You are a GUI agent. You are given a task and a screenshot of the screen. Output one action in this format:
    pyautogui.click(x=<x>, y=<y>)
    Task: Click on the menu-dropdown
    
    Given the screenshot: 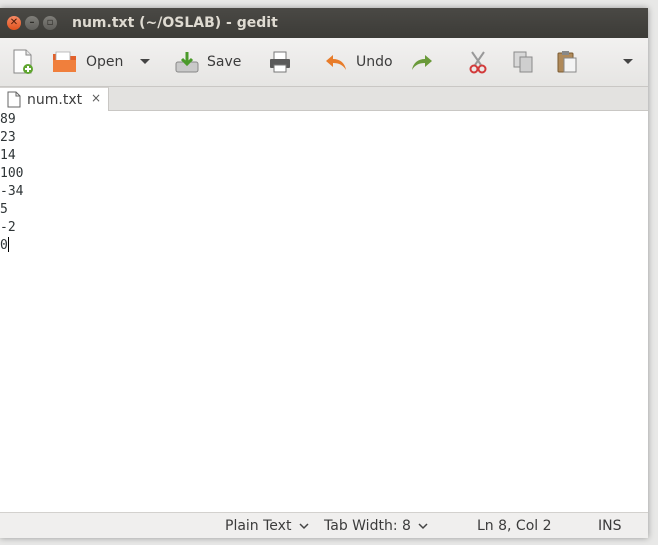 What is the action you would take?
    pyautogui.click(x=628, y=62)
    